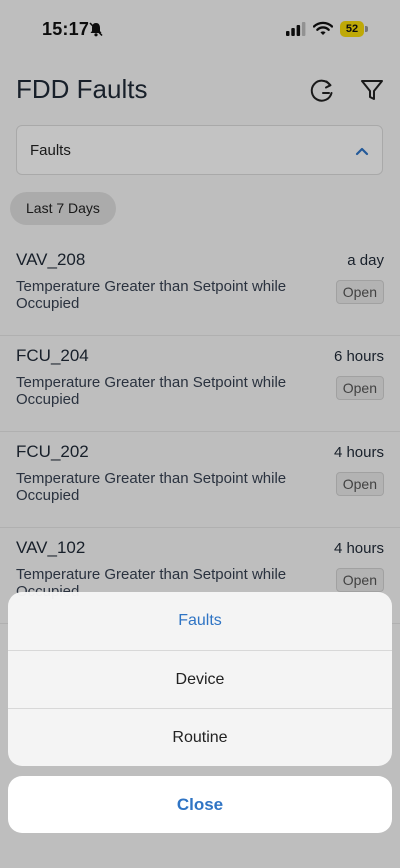 This screenshot has width=400, height=868. I want to click on action-sheet-option-faults: Faults, so click(200, 621).